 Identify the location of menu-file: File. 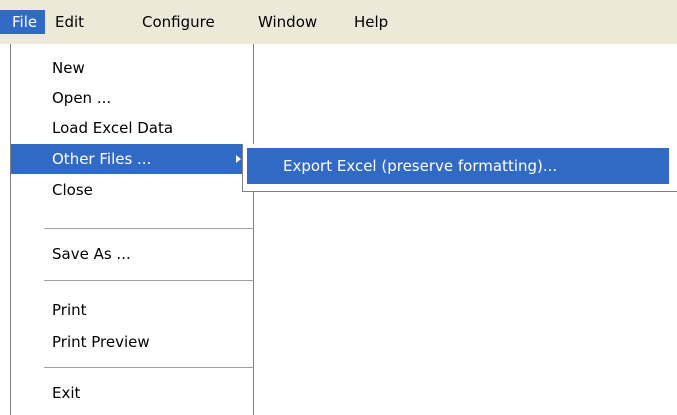
(22, 22).